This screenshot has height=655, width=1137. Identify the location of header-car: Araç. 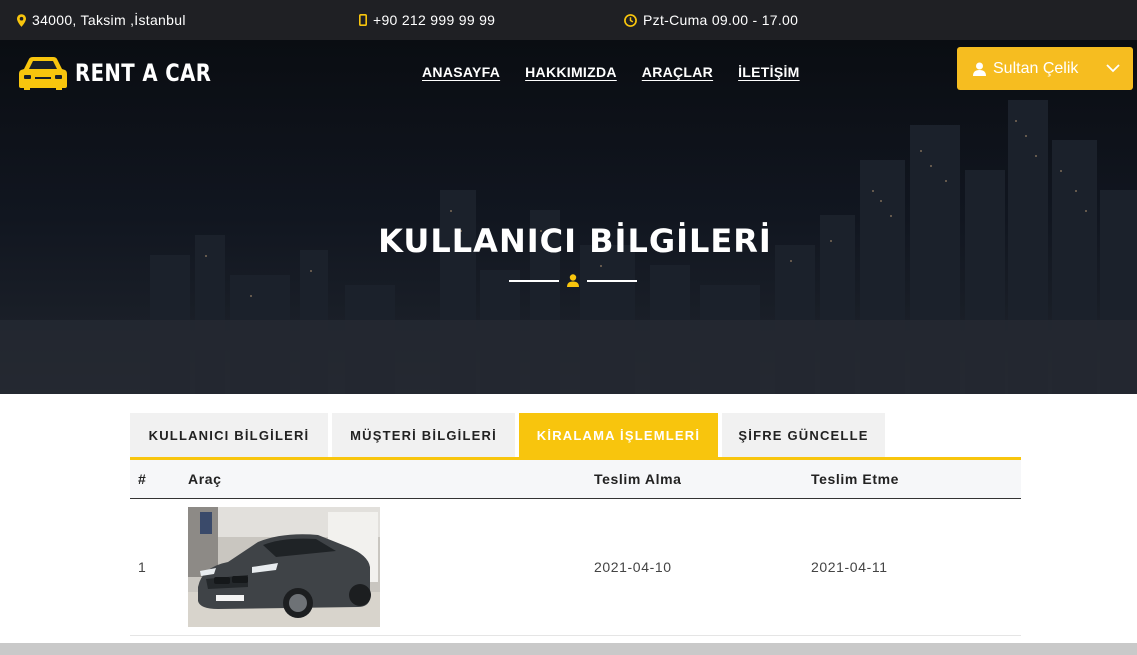
(205, 479).